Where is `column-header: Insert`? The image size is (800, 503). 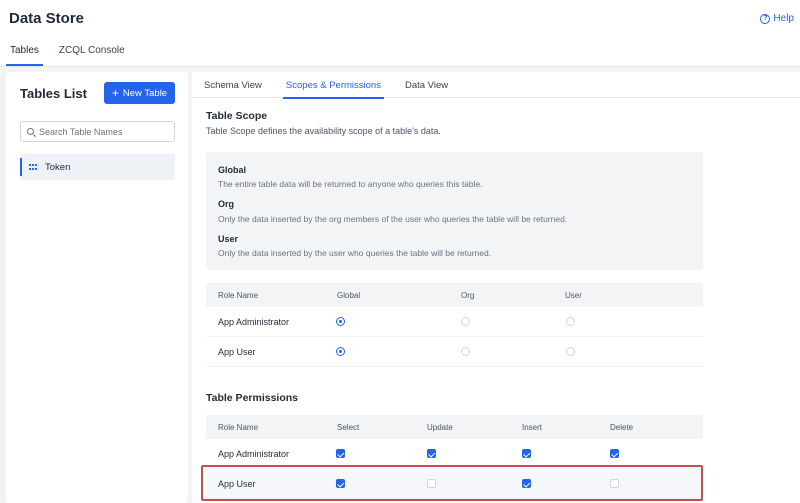
column-header: Insert is located at coordinates (532, 427).